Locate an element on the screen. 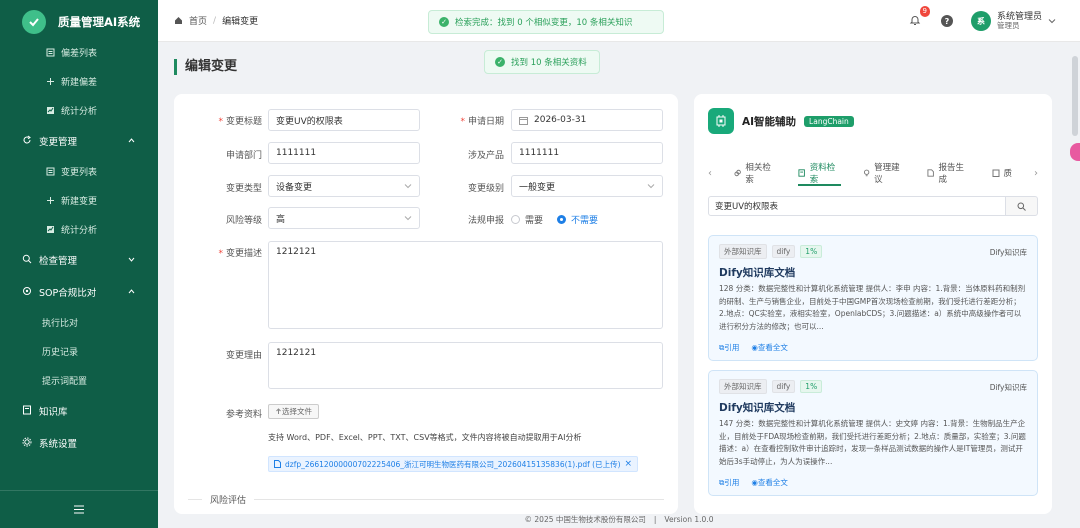 This screenshot has width=1080, height=528. avatar: 系 is located at coordinates (980, 21).